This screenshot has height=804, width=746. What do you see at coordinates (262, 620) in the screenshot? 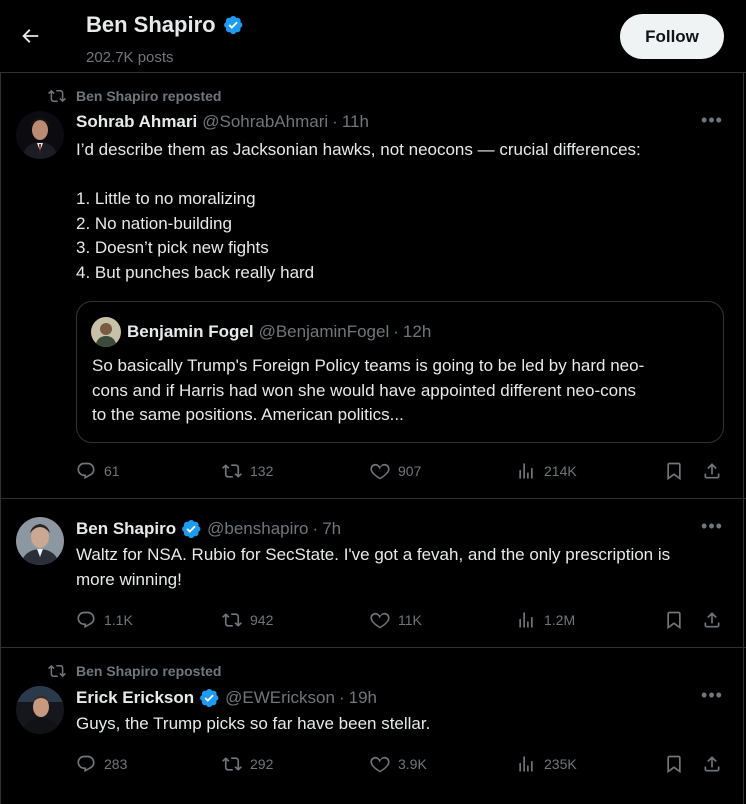
I see `repost-count: 942` at bounding box center [262, 620].